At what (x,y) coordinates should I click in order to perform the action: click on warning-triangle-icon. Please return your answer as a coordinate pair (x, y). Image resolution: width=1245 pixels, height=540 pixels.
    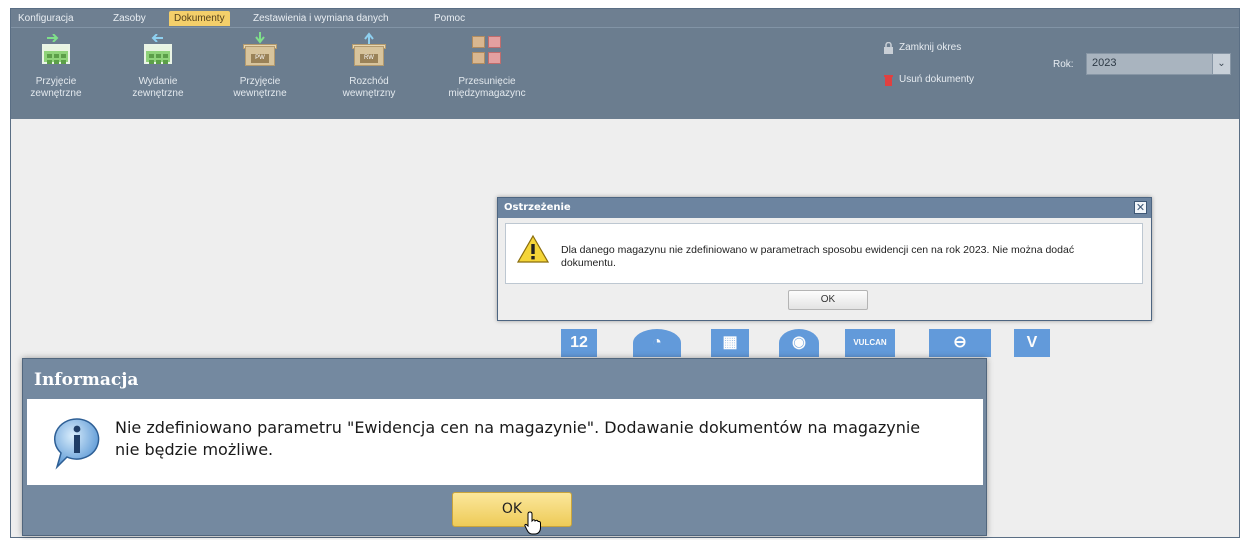
    Looking at the image, I should click on (533, 248).